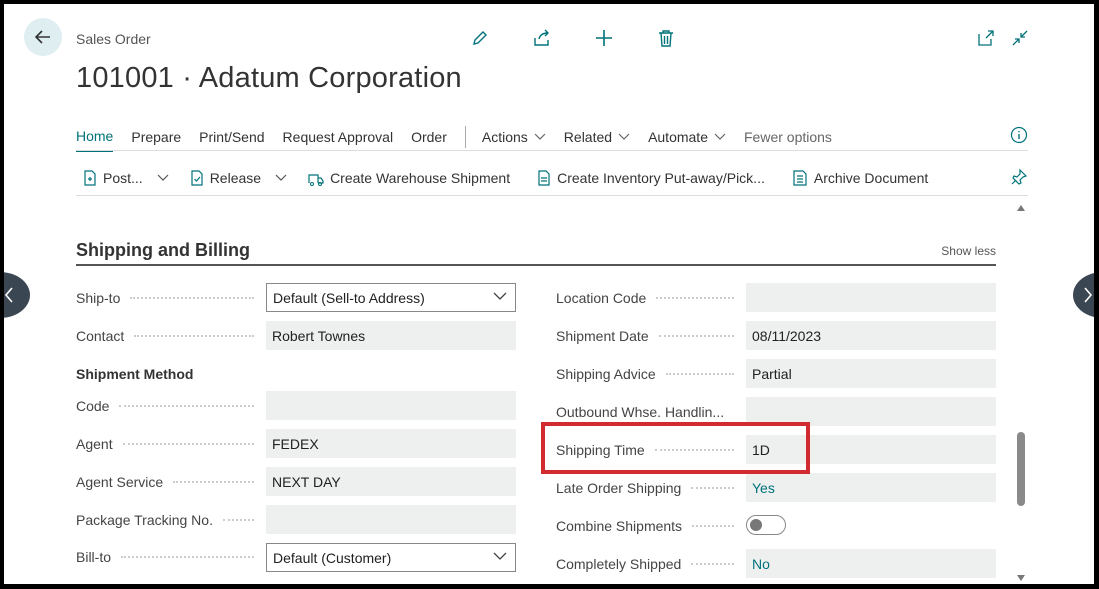 Image resolution: width=1099 pixels, height=589 pixels. What do you see at coordinates (1021, 208) in the screenshot?
I see `scroll-up-arrow-icon` at bounding box center [1021, 208].